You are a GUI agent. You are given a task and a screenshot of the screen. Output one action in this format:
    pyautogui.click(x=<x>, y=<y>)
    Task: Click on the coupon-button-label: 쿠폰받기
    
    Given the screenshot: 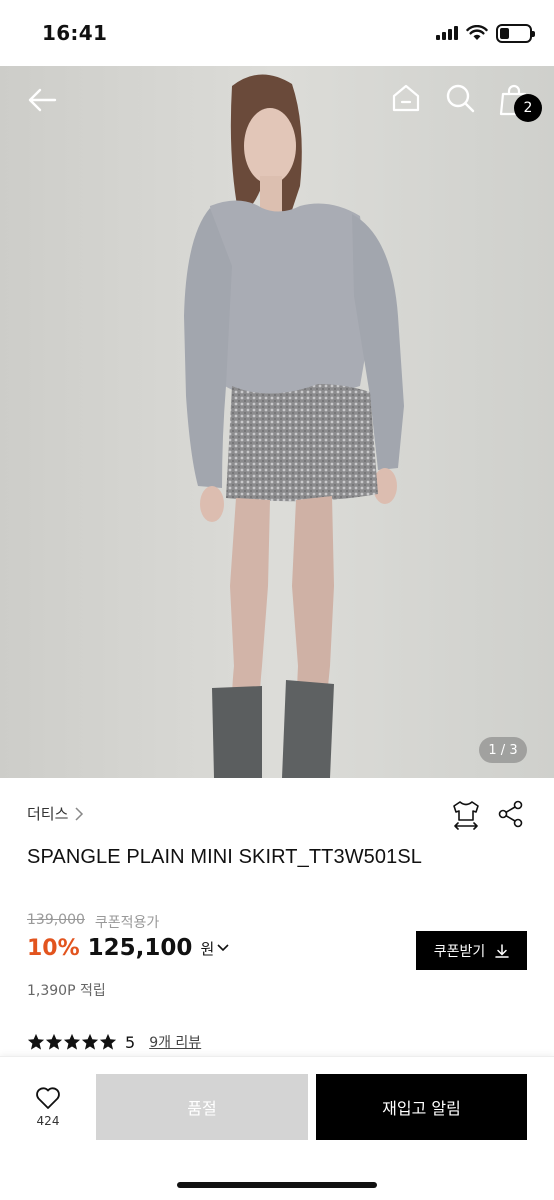 What is the action you would take?
    pyautogui.click(x=459, y=951)
    